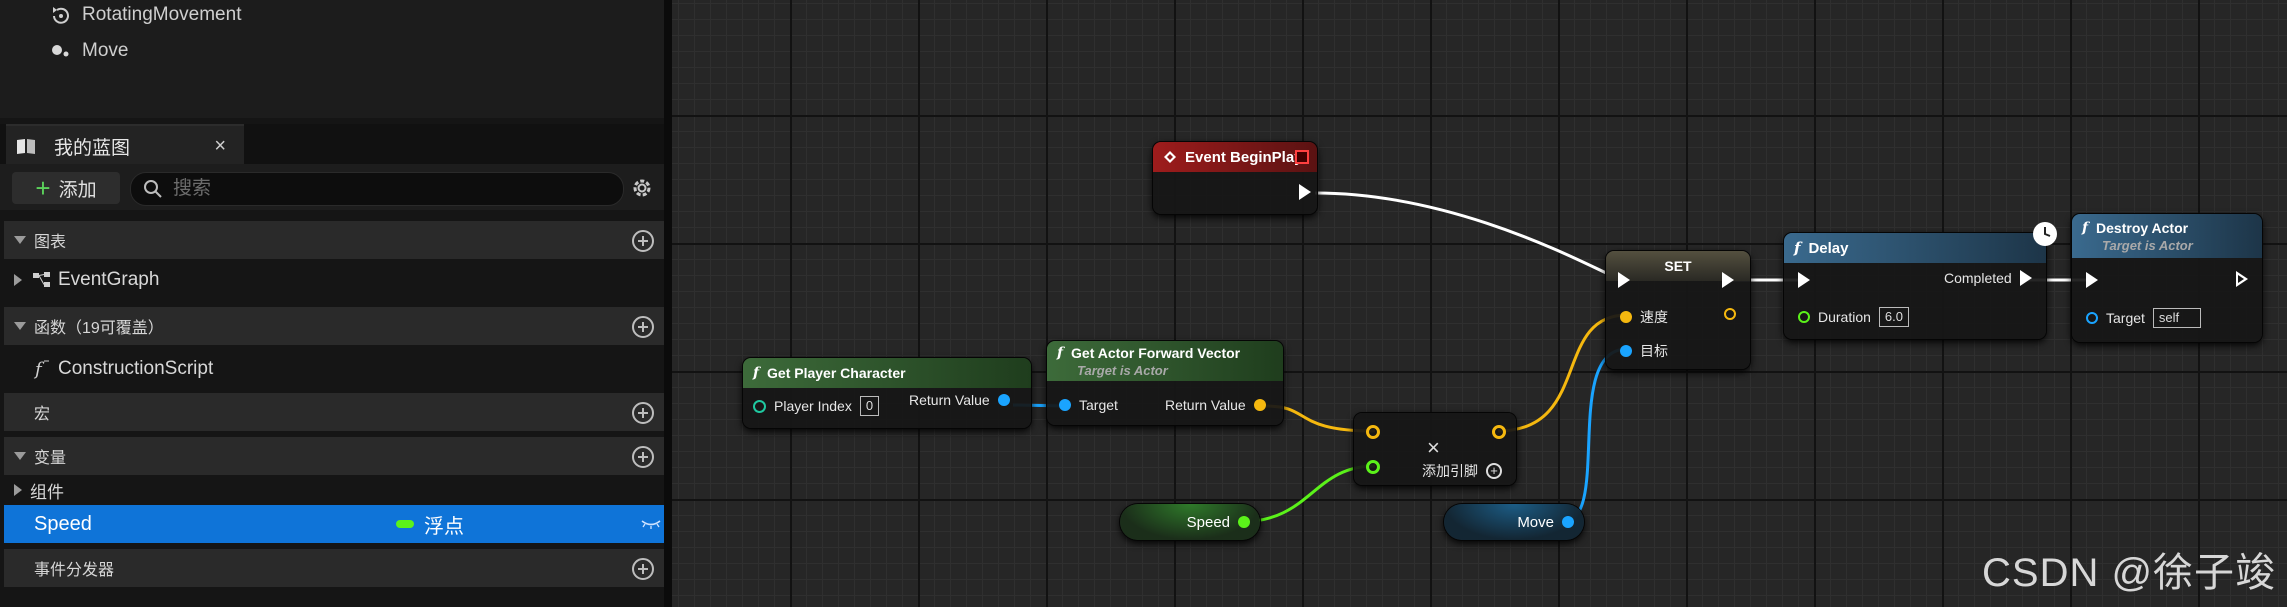  I want to click on rotating-movement-icon, so click(61, 15).